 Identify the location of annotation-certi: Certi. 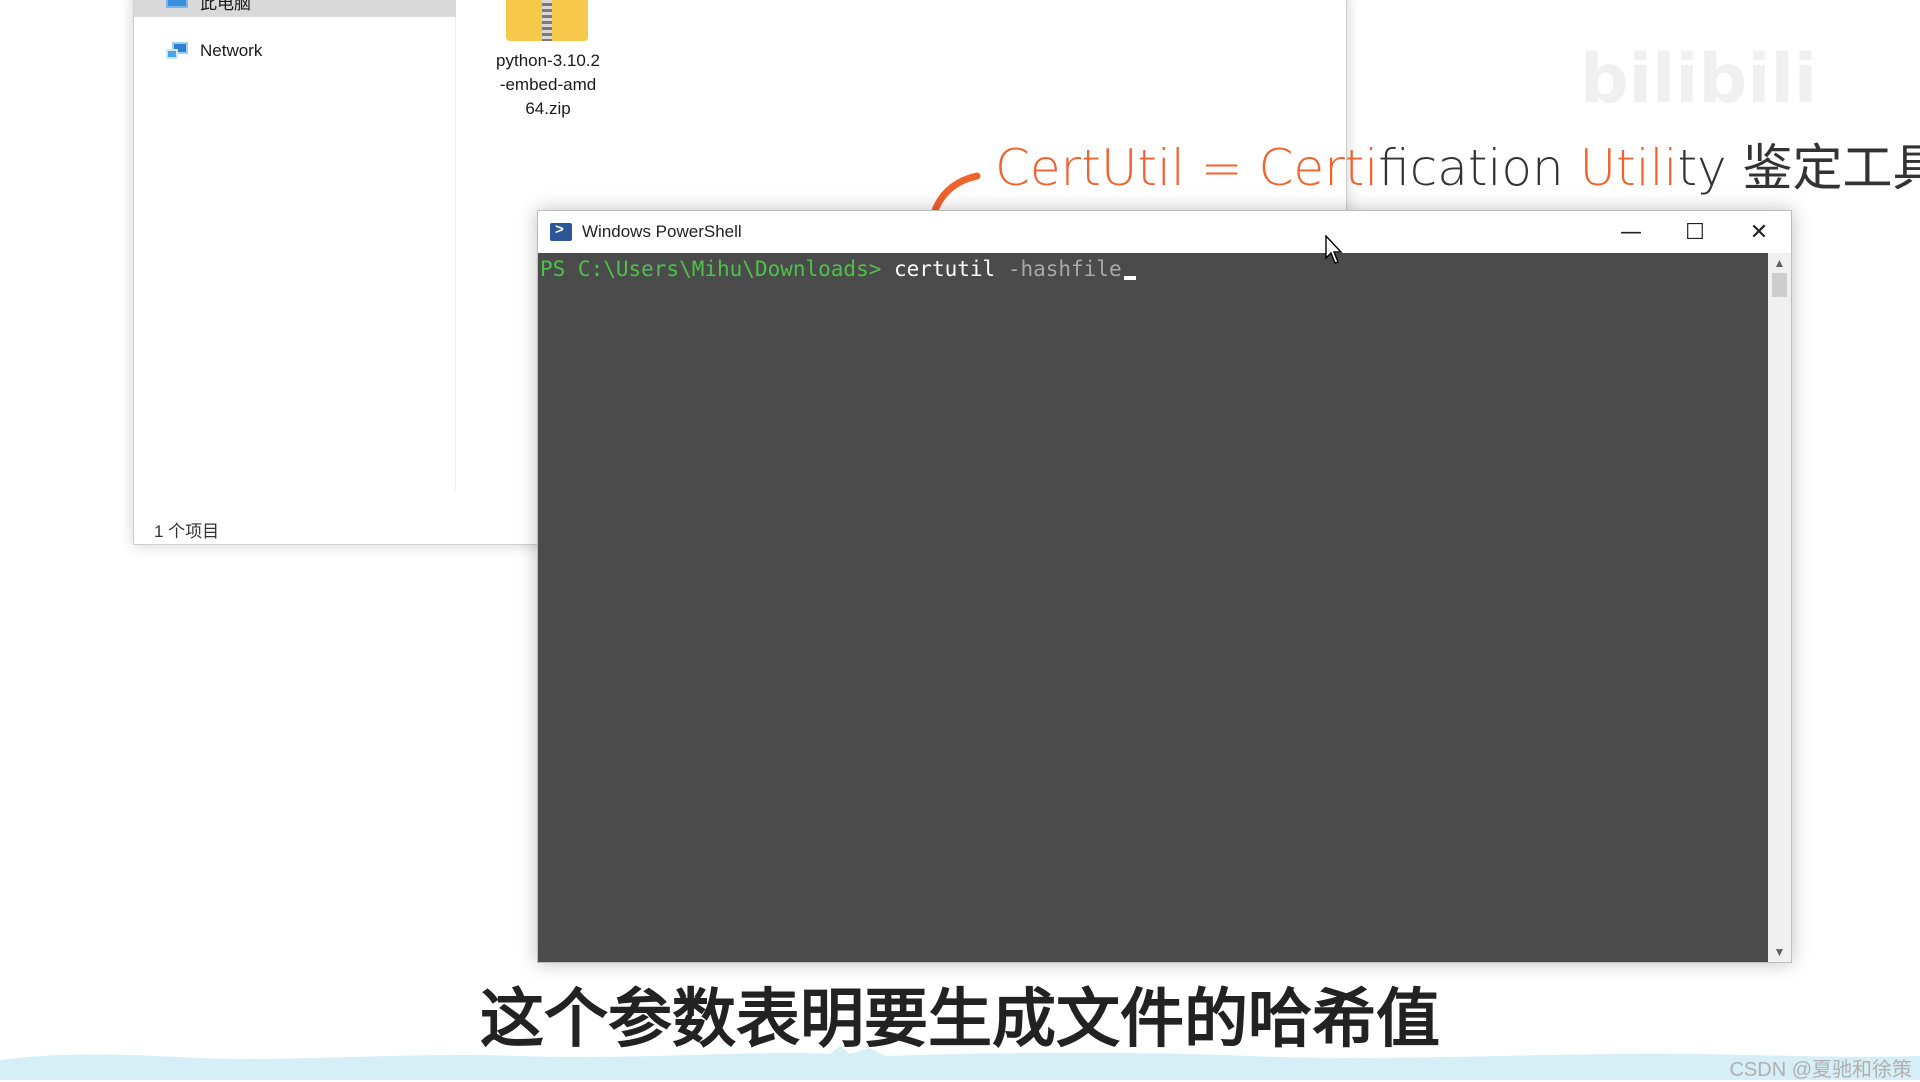
(1318, 168).